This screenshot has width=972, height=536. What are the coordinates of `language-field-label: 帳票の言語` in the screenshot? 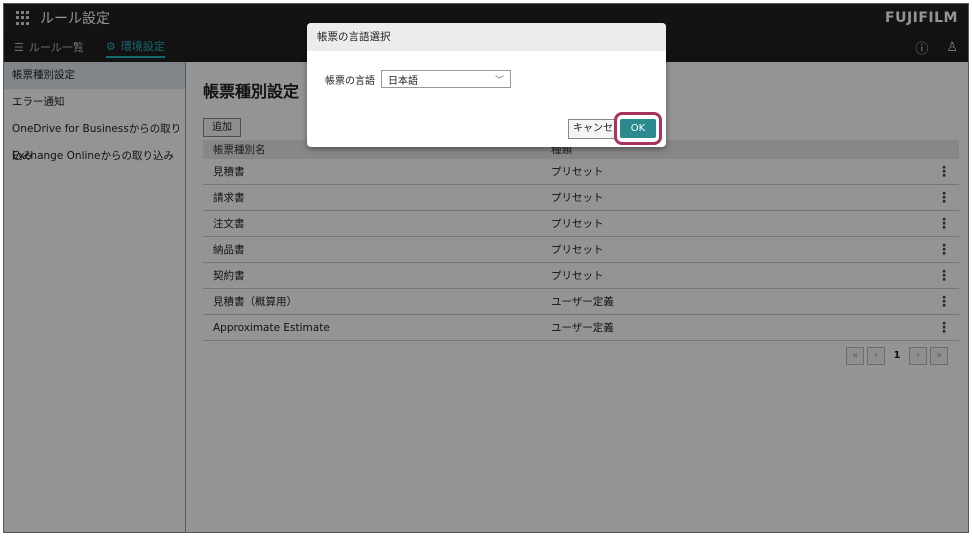 It's located at (350, 81).